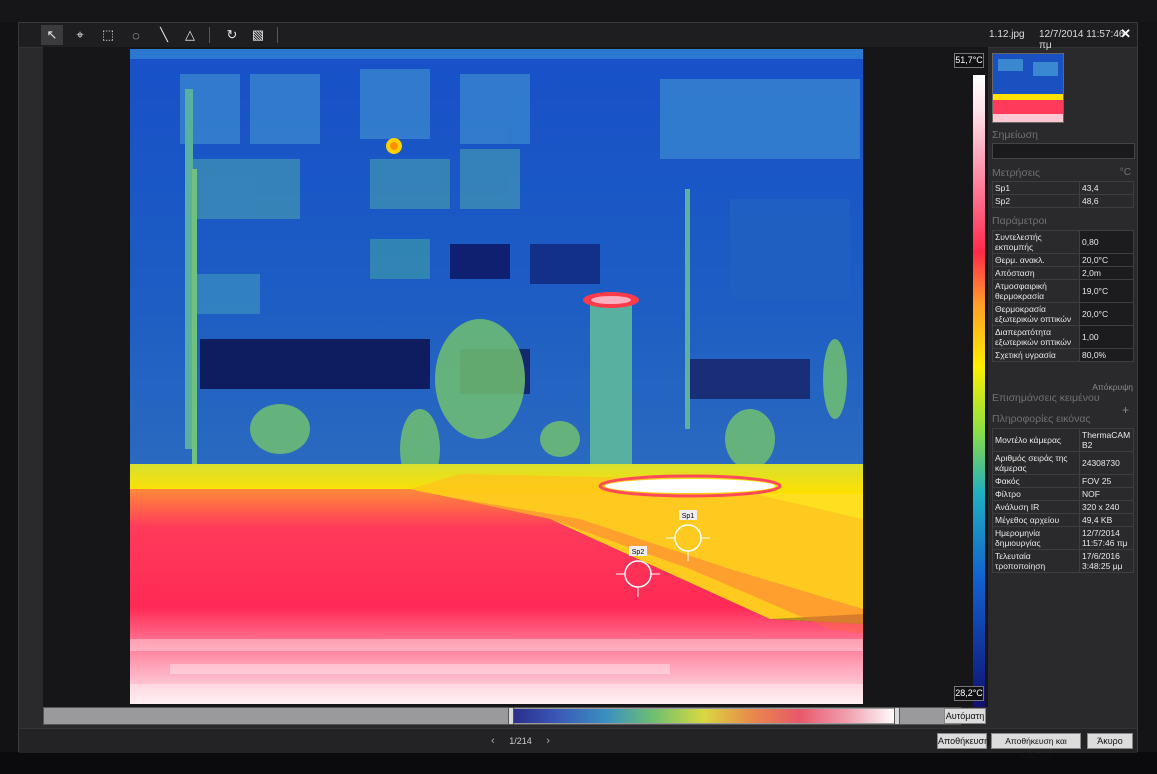  What do you see at coordinates (578, 11) in the screenshot?
I see `background-app-bar` at bounding box center [578, 11].